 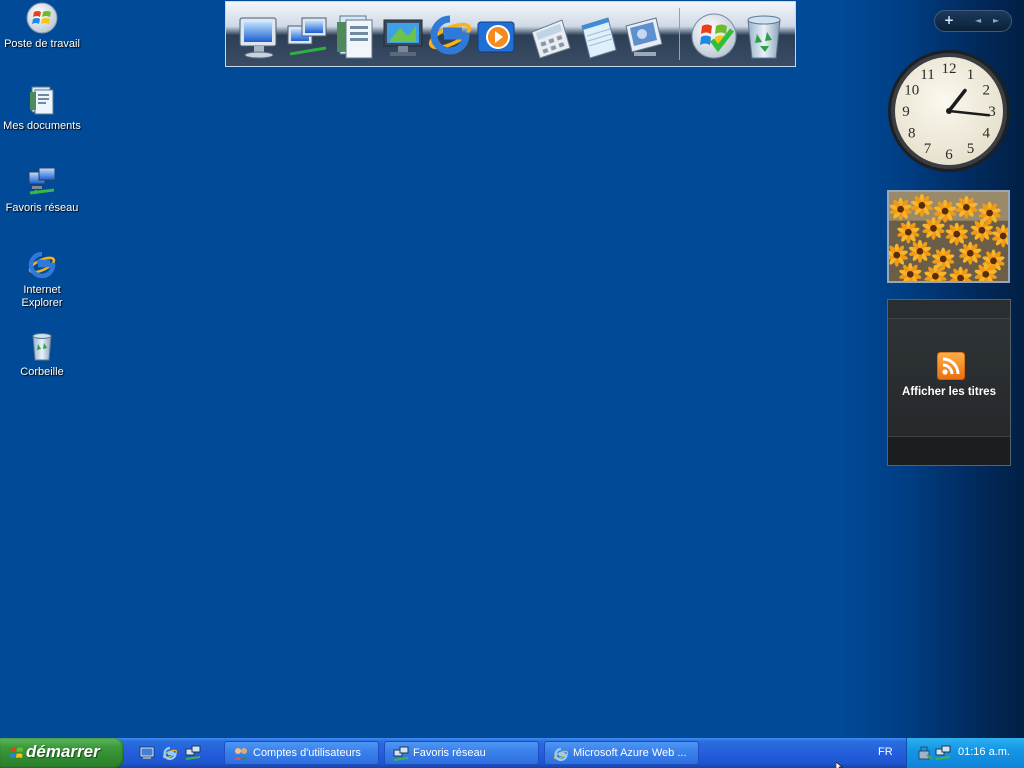 What do you see at coordinates (550, 37) in the screenshot?
I see `calculator-icon` at bounding box center [550, 37].